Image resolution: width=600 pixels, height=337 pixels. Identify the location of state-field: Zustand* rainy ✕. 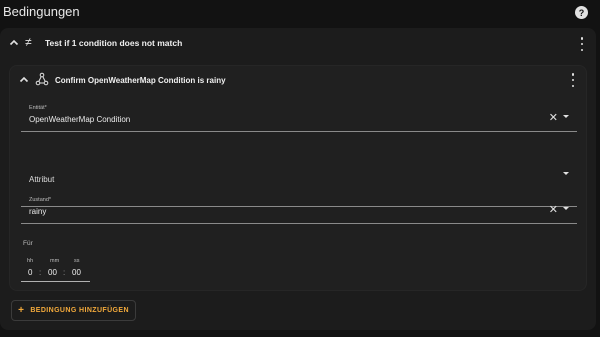
(299, 209).